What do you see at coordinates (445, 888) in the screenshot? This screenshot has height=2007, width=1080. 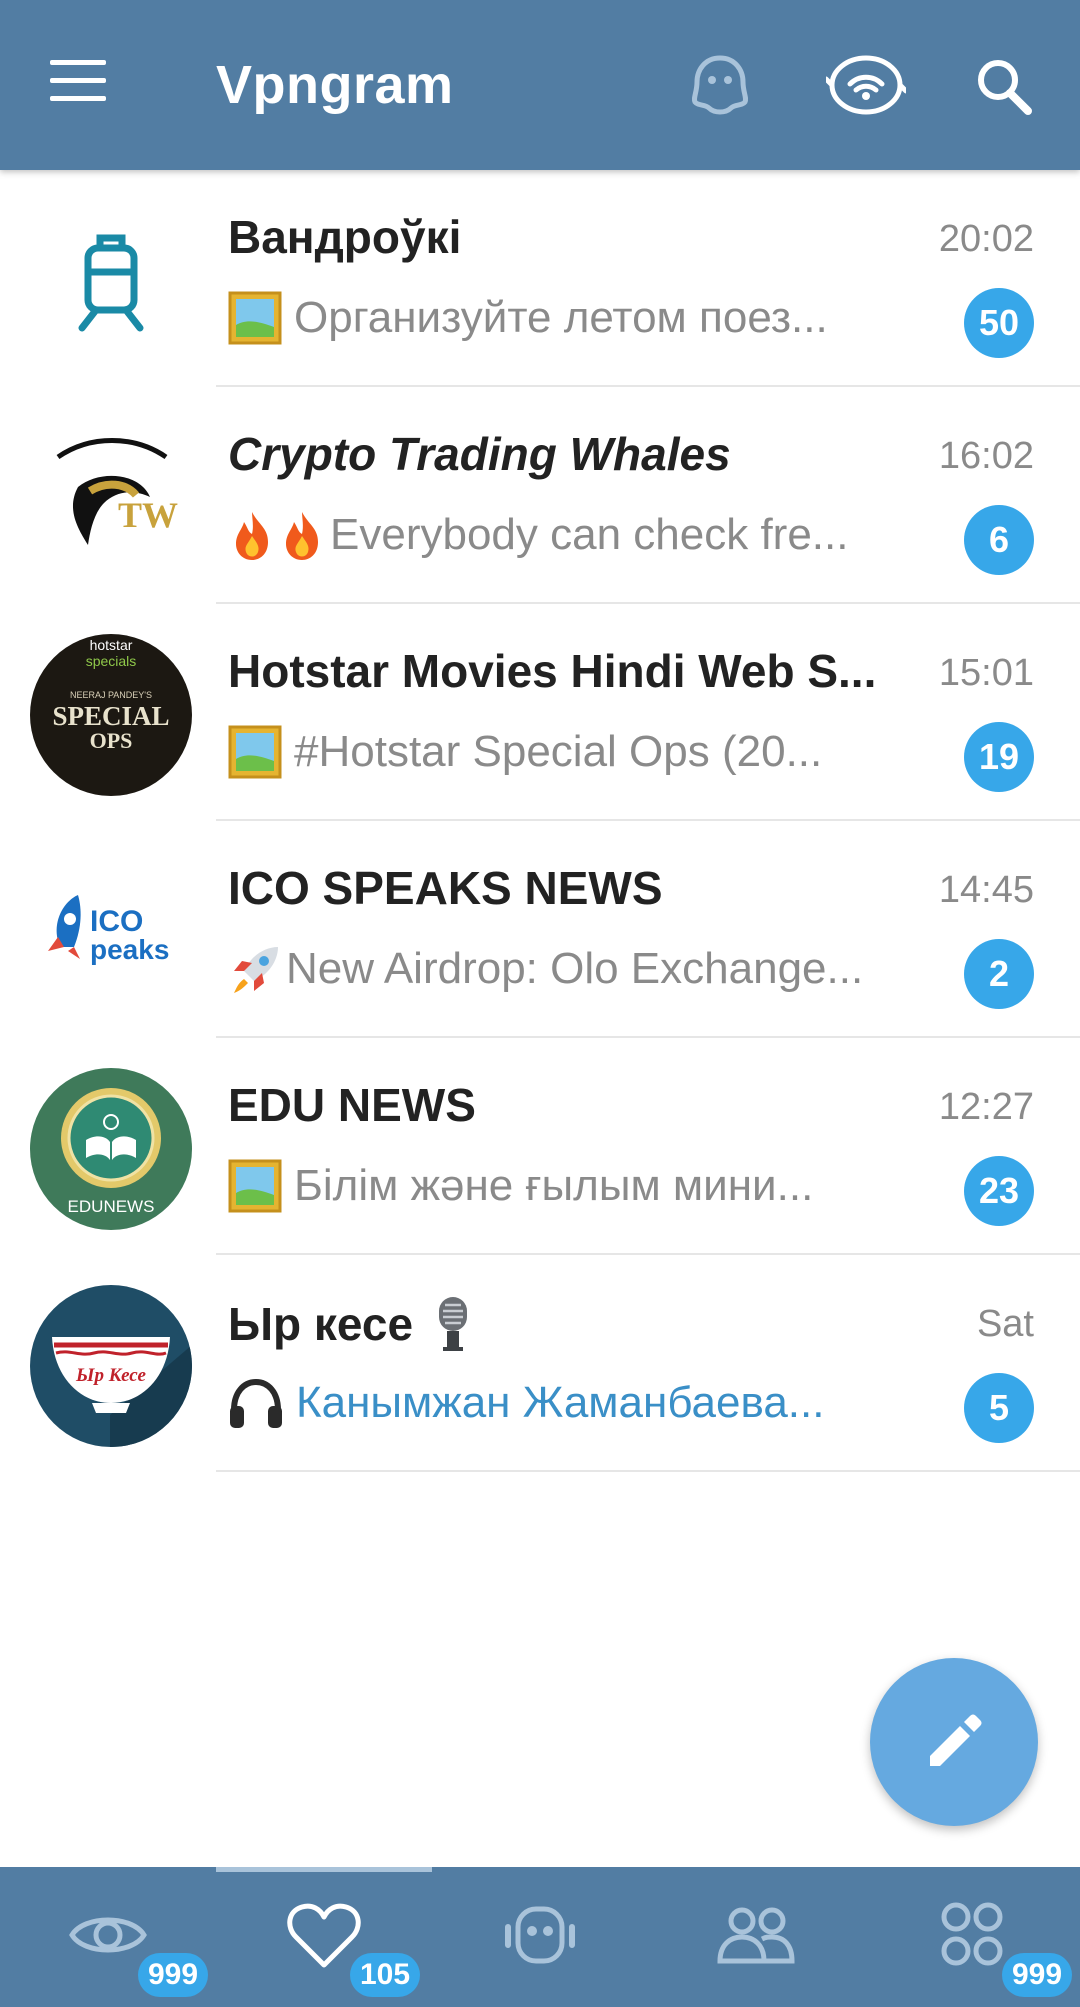 I see `chat-title: ICO SPEAKS NEWS` at bounding box center [445, 888].